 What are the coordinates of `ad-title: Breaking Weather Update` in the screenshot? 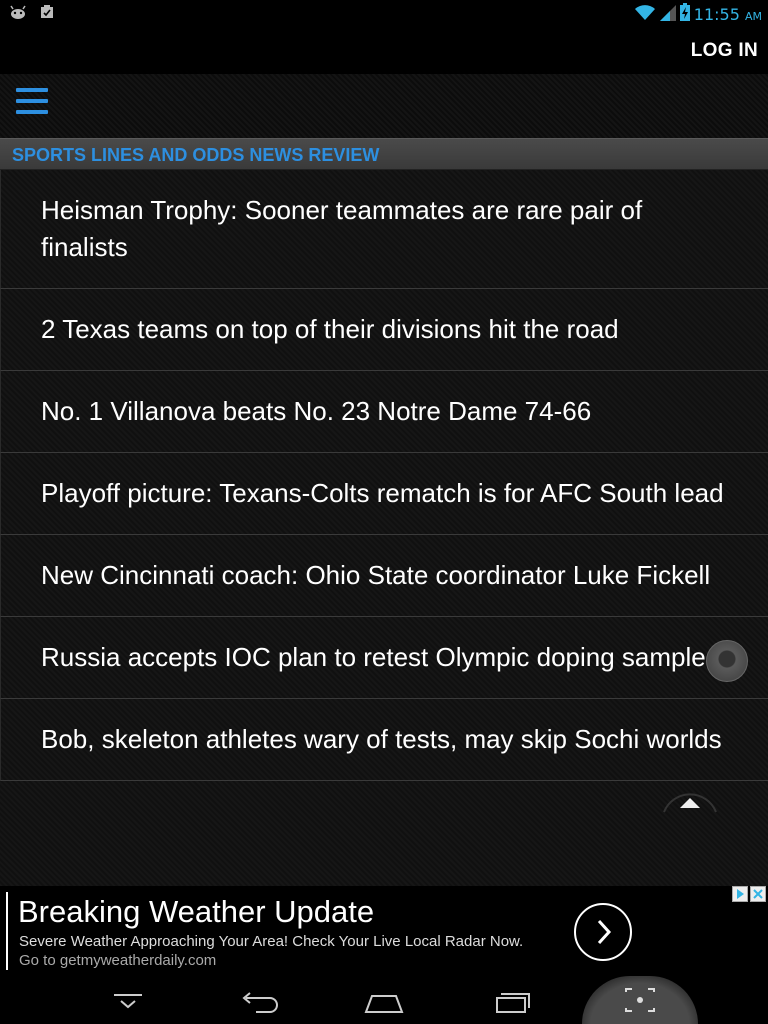 It's located at (196, 912).